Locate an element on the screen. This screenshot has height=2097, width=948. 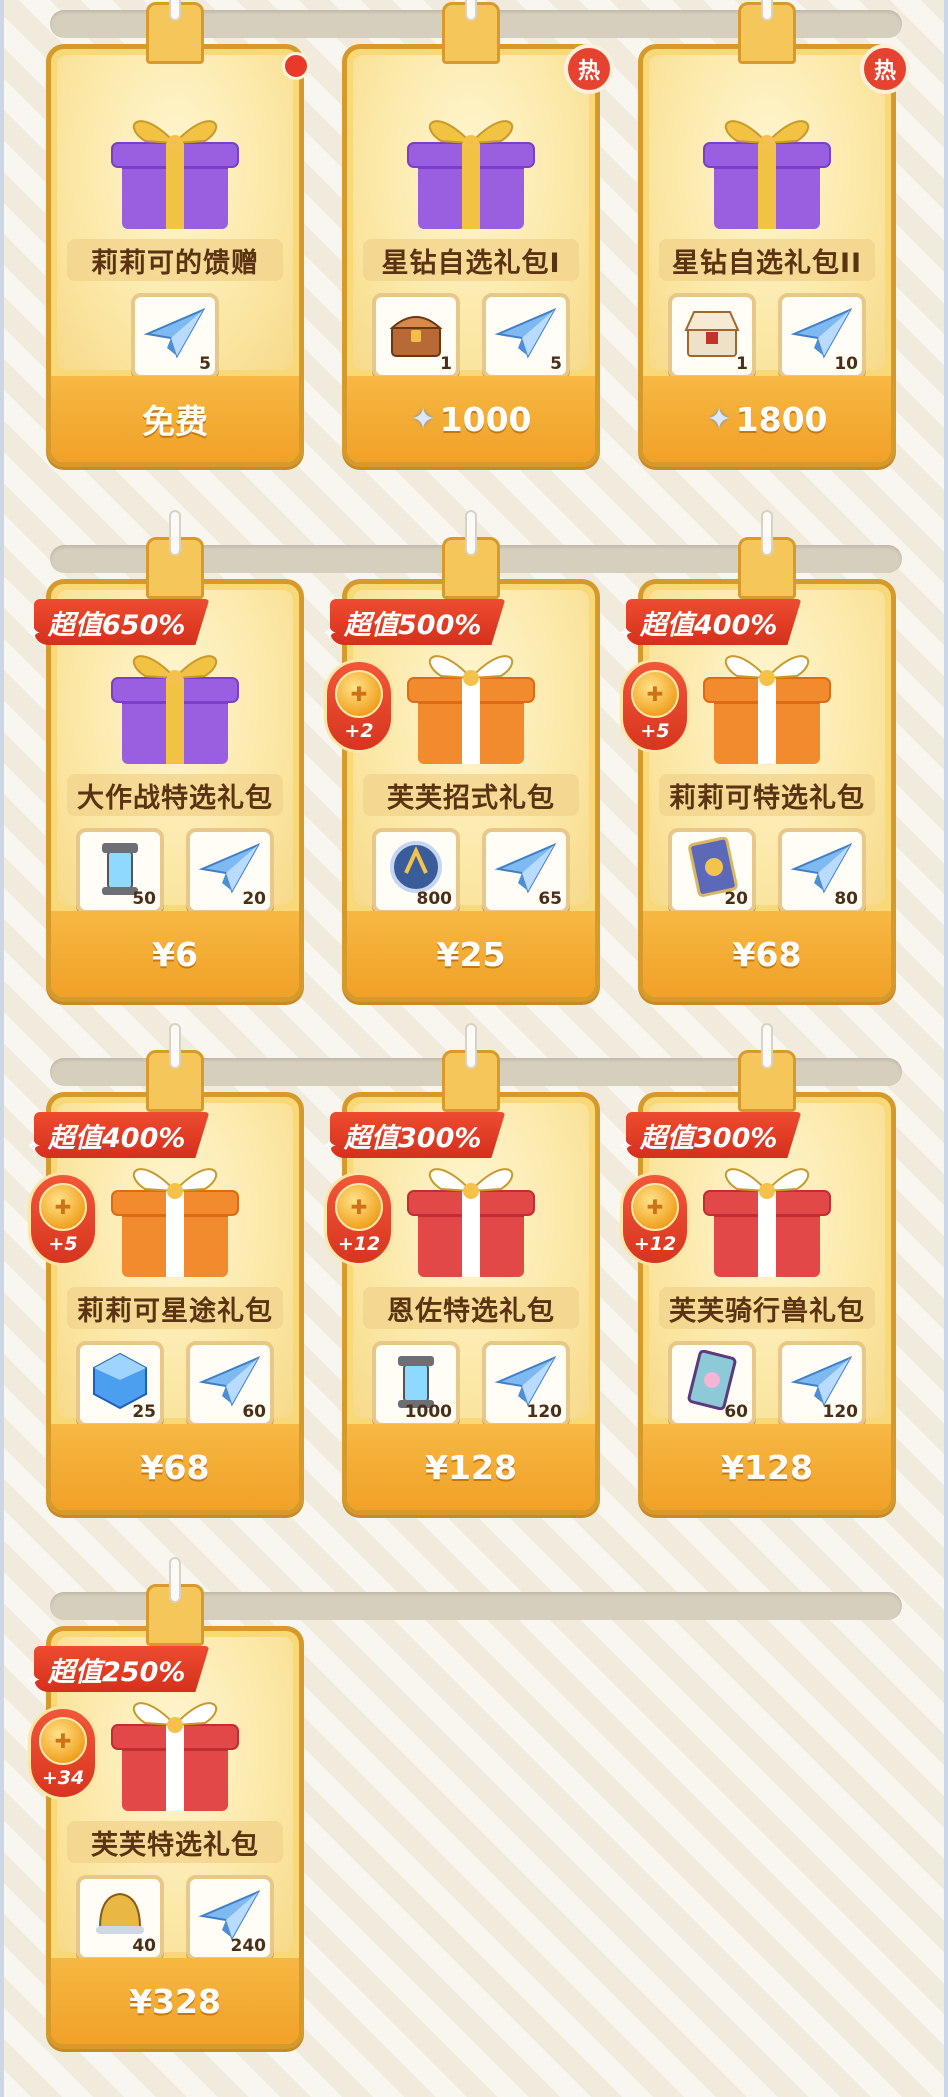
value-ribbon: 超值250% is located at coordinates (122, 1669).